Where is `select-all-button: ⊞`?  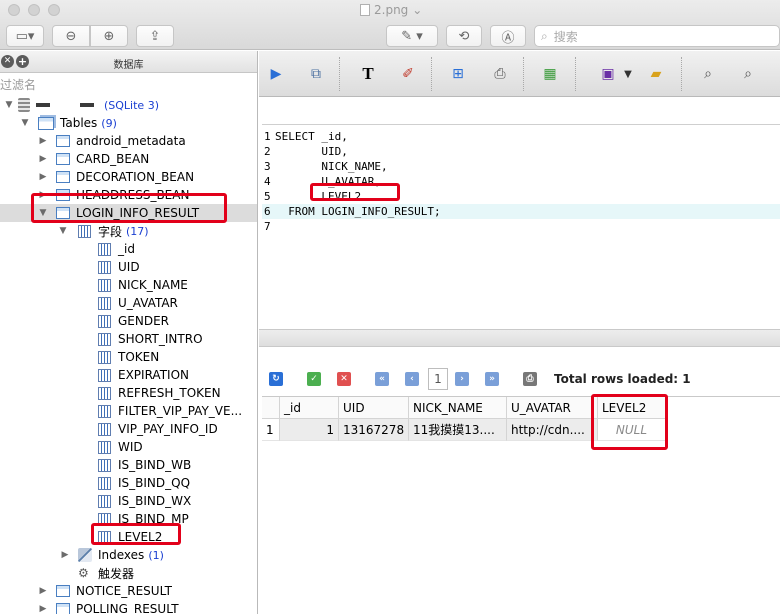 select-all-button: ⊞ is located at coordinates (458, 74).